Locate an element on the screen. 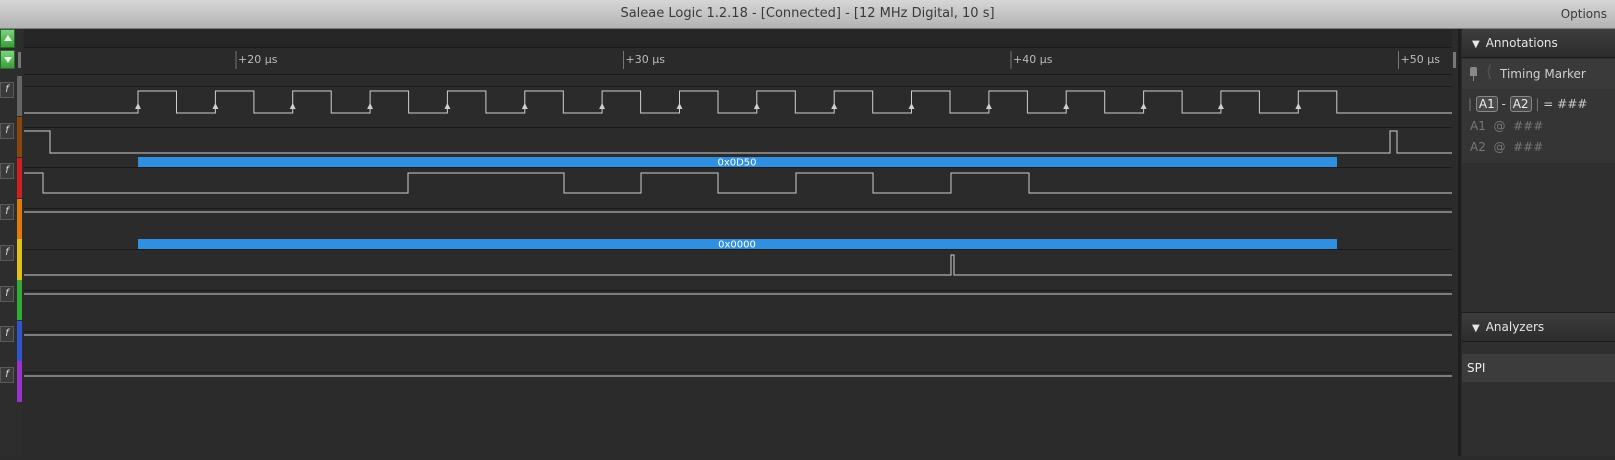 This screenshot has height=460, width=1615. analyzer-item-spi: SPI is located at coordinates (1538, 368).